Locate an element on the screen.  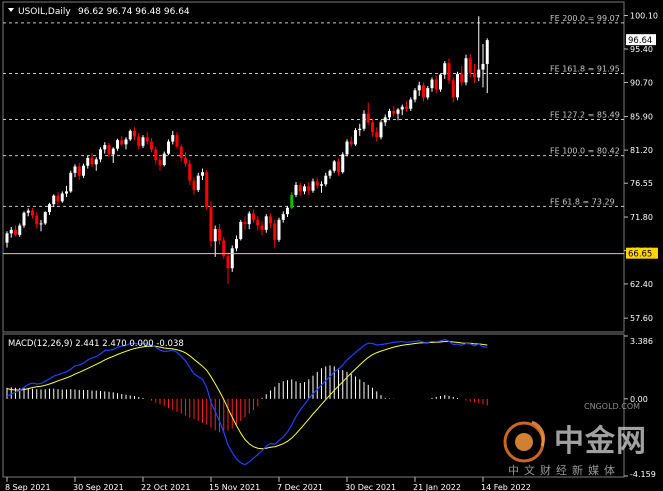
price-tick-label: 90.70 is located at coordinates (641, 82).